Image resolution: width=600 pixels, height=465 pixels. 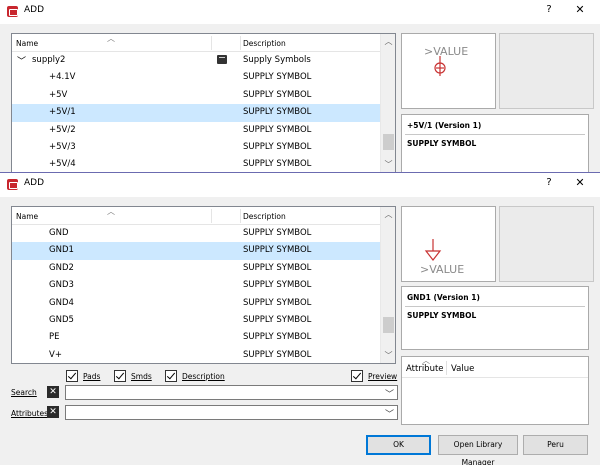 What do you see at coordinates (197, 164) in the screenshot?
I see `tree-row: +5V/4 SUPPLY SYMBOL` at bounding box center [197, 164].